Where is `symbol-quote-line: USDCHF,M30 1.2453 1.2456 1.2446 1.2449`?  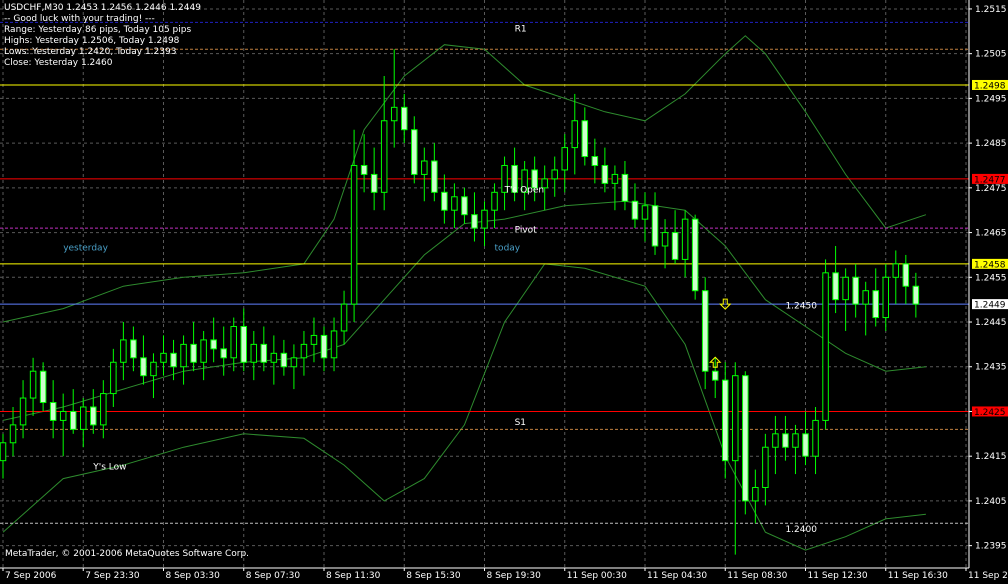
symbol-quote-line: USDCHF,M30 1.2453 1.2456 1.2446 1.2449 is located at coordinates (102, 8).